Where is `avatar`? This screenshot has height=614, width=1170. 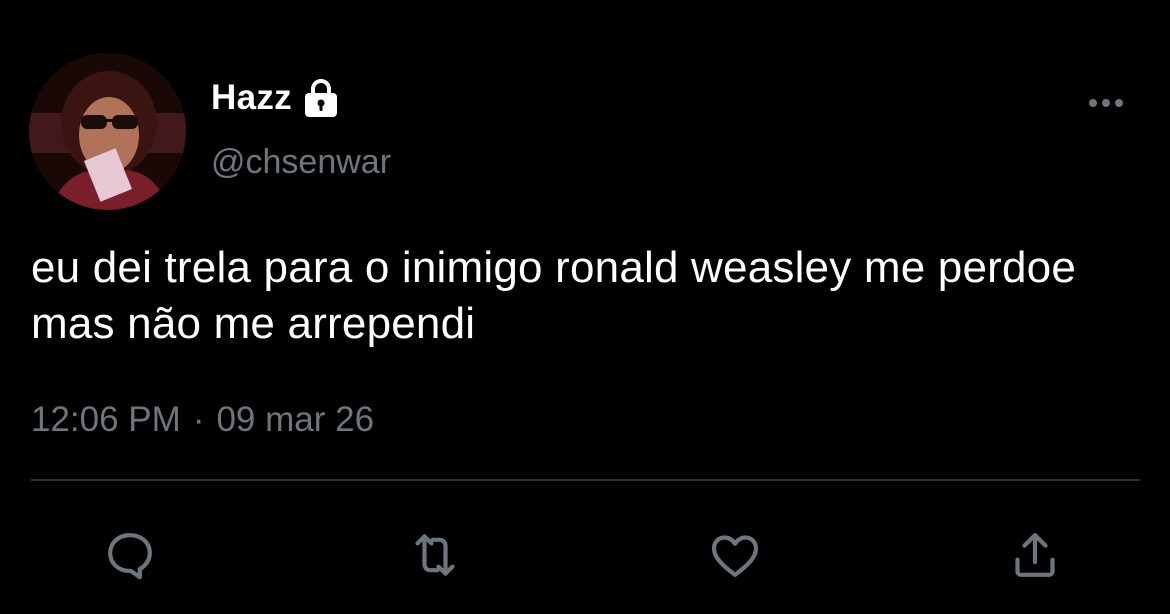 avatar is located at coordinates (107, 131).